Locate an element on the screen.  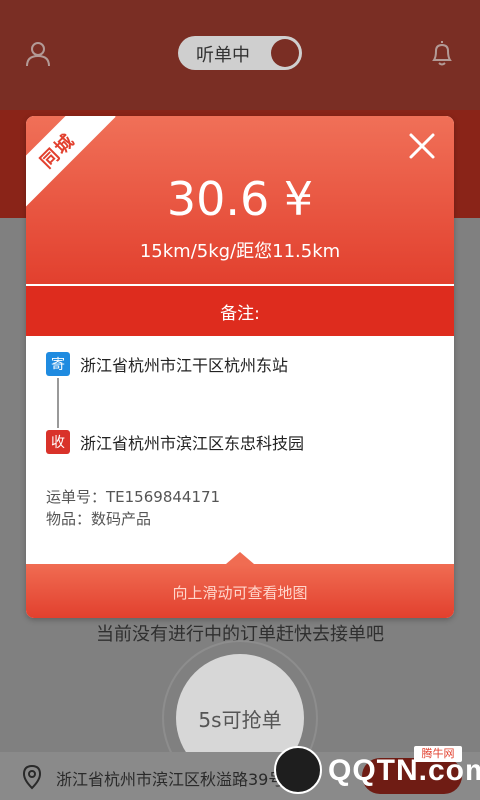
order-price: 30.6 ¥ is located at coordinates (240, 199).